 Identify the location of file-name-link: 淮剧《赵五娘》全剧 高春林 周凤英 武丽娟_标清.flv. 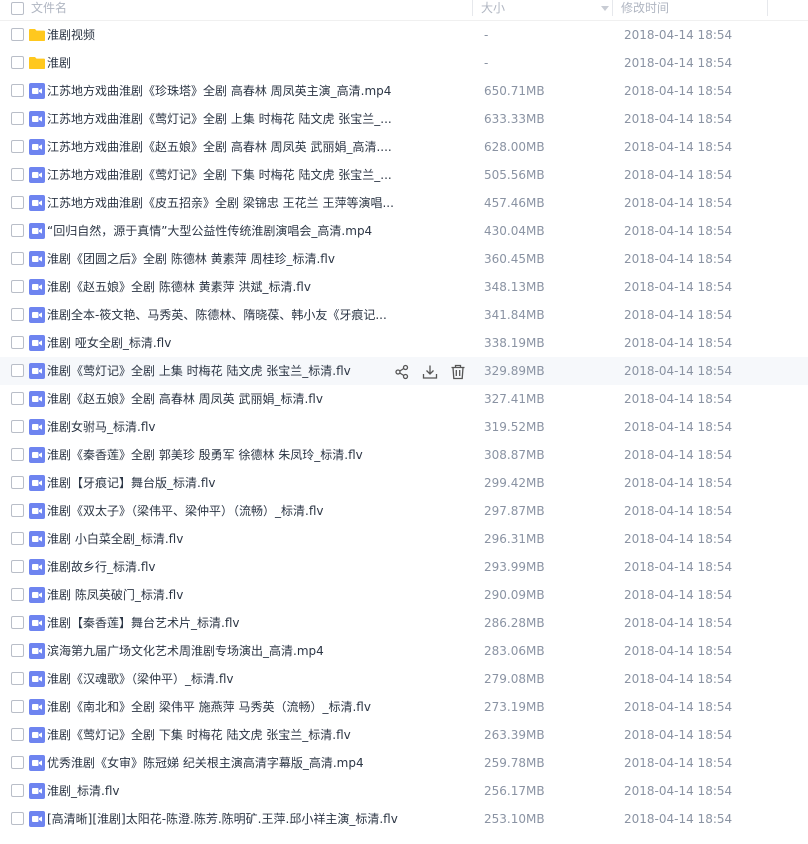
(185, 399).